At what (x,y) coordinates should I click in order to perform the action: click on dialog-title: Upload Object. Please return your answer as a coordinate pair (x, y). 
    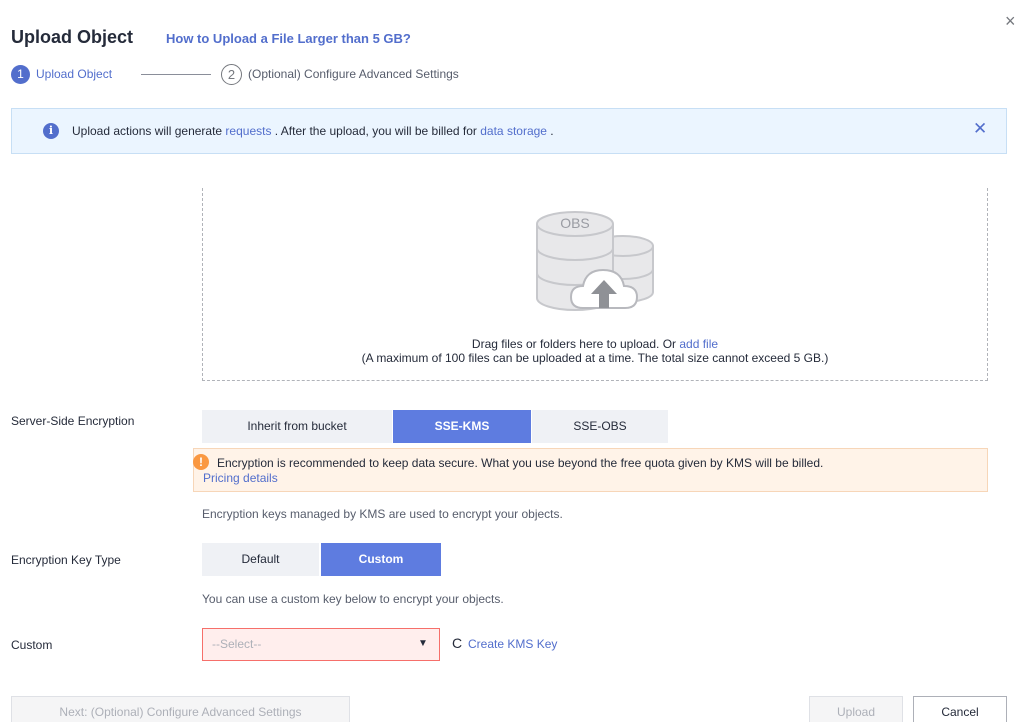
    Looking at the image, I should click on (72, 37).